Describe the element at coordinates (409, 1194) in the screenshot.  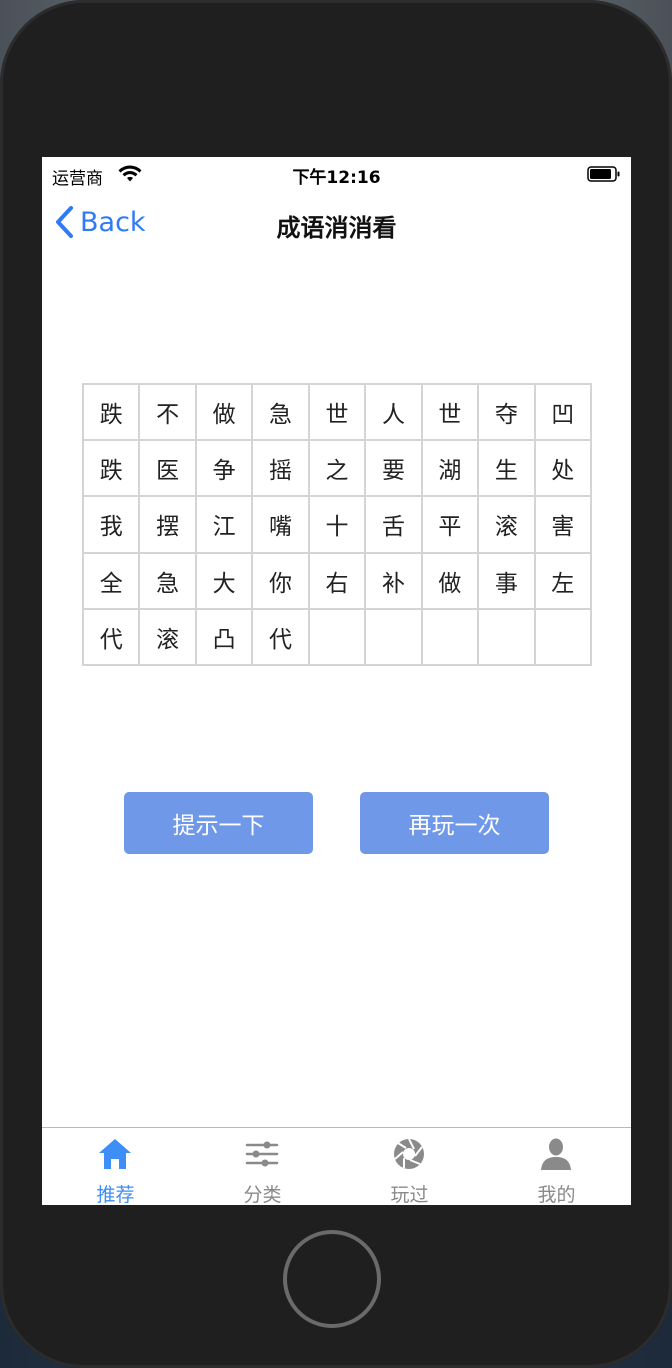
I see `tab-label: 玩过` at that location.